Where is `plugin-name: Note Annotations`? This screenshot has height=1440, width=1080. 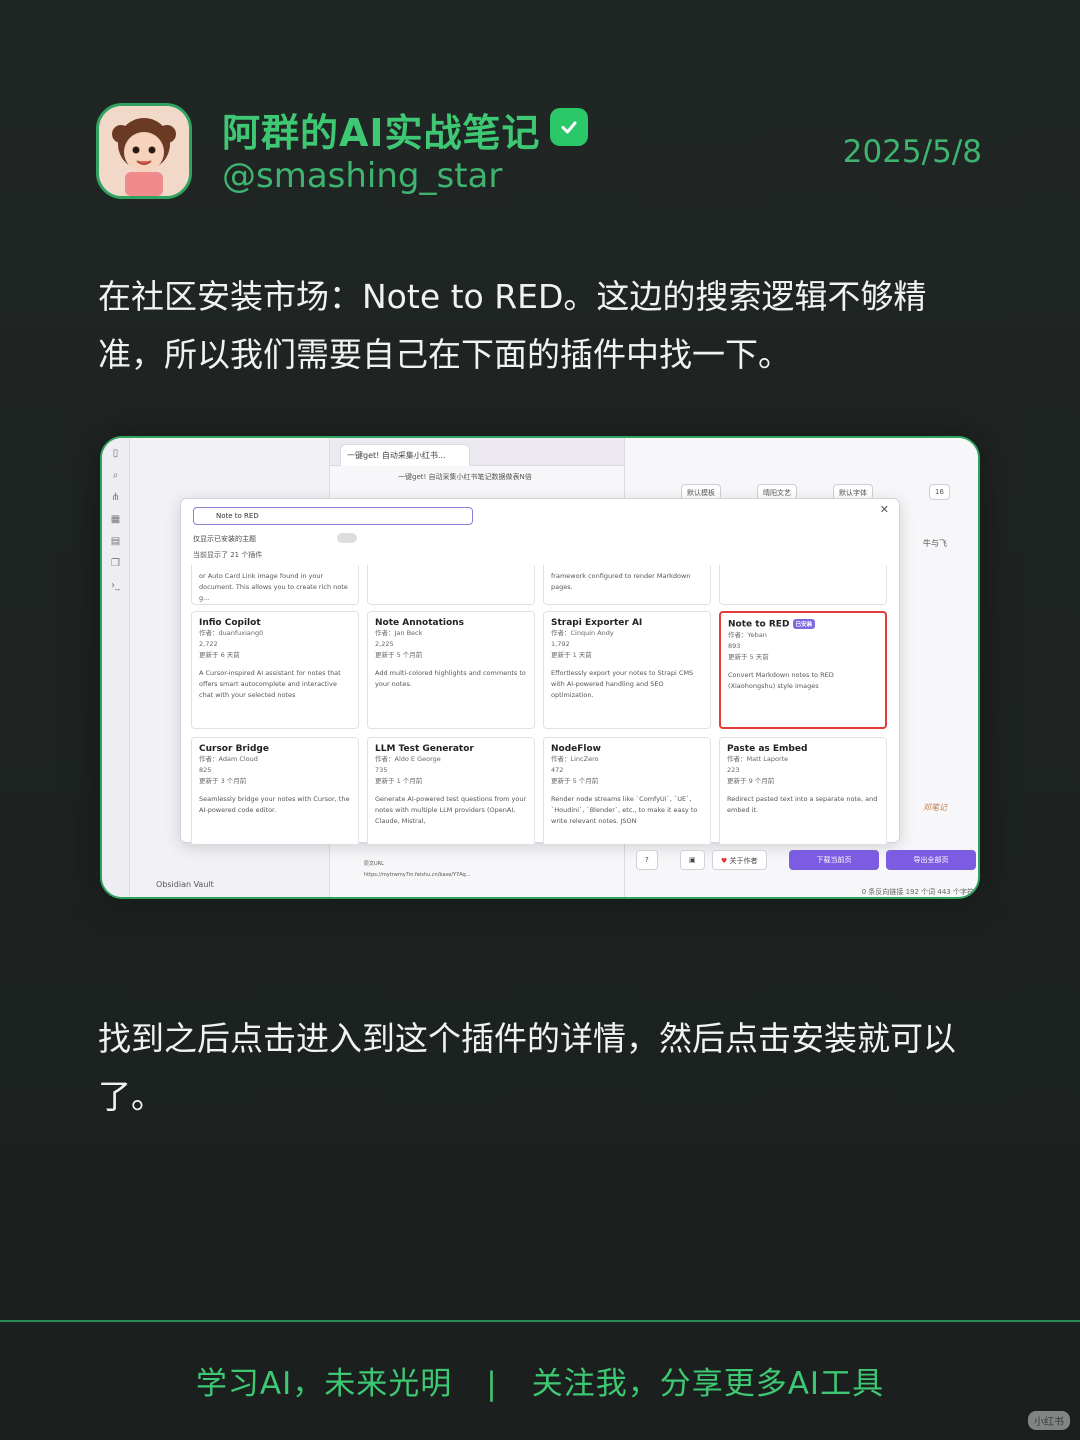 plugin-name: Note Annotations is located at coordinates (419, 623).